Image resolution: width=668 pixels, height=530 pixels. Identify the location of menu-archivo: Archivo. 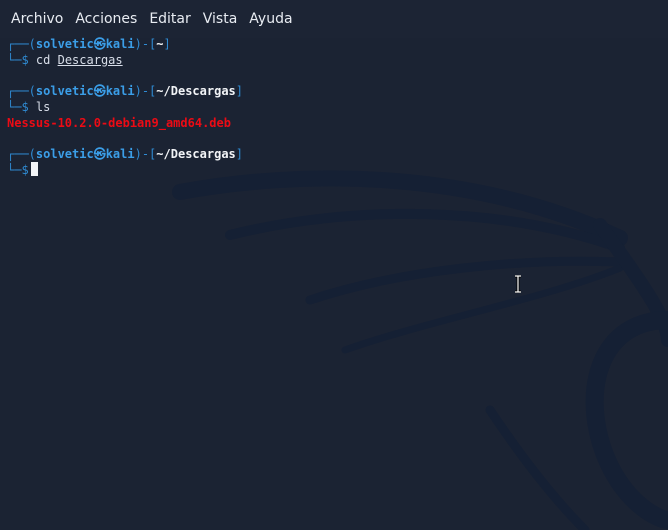
(34, 19).